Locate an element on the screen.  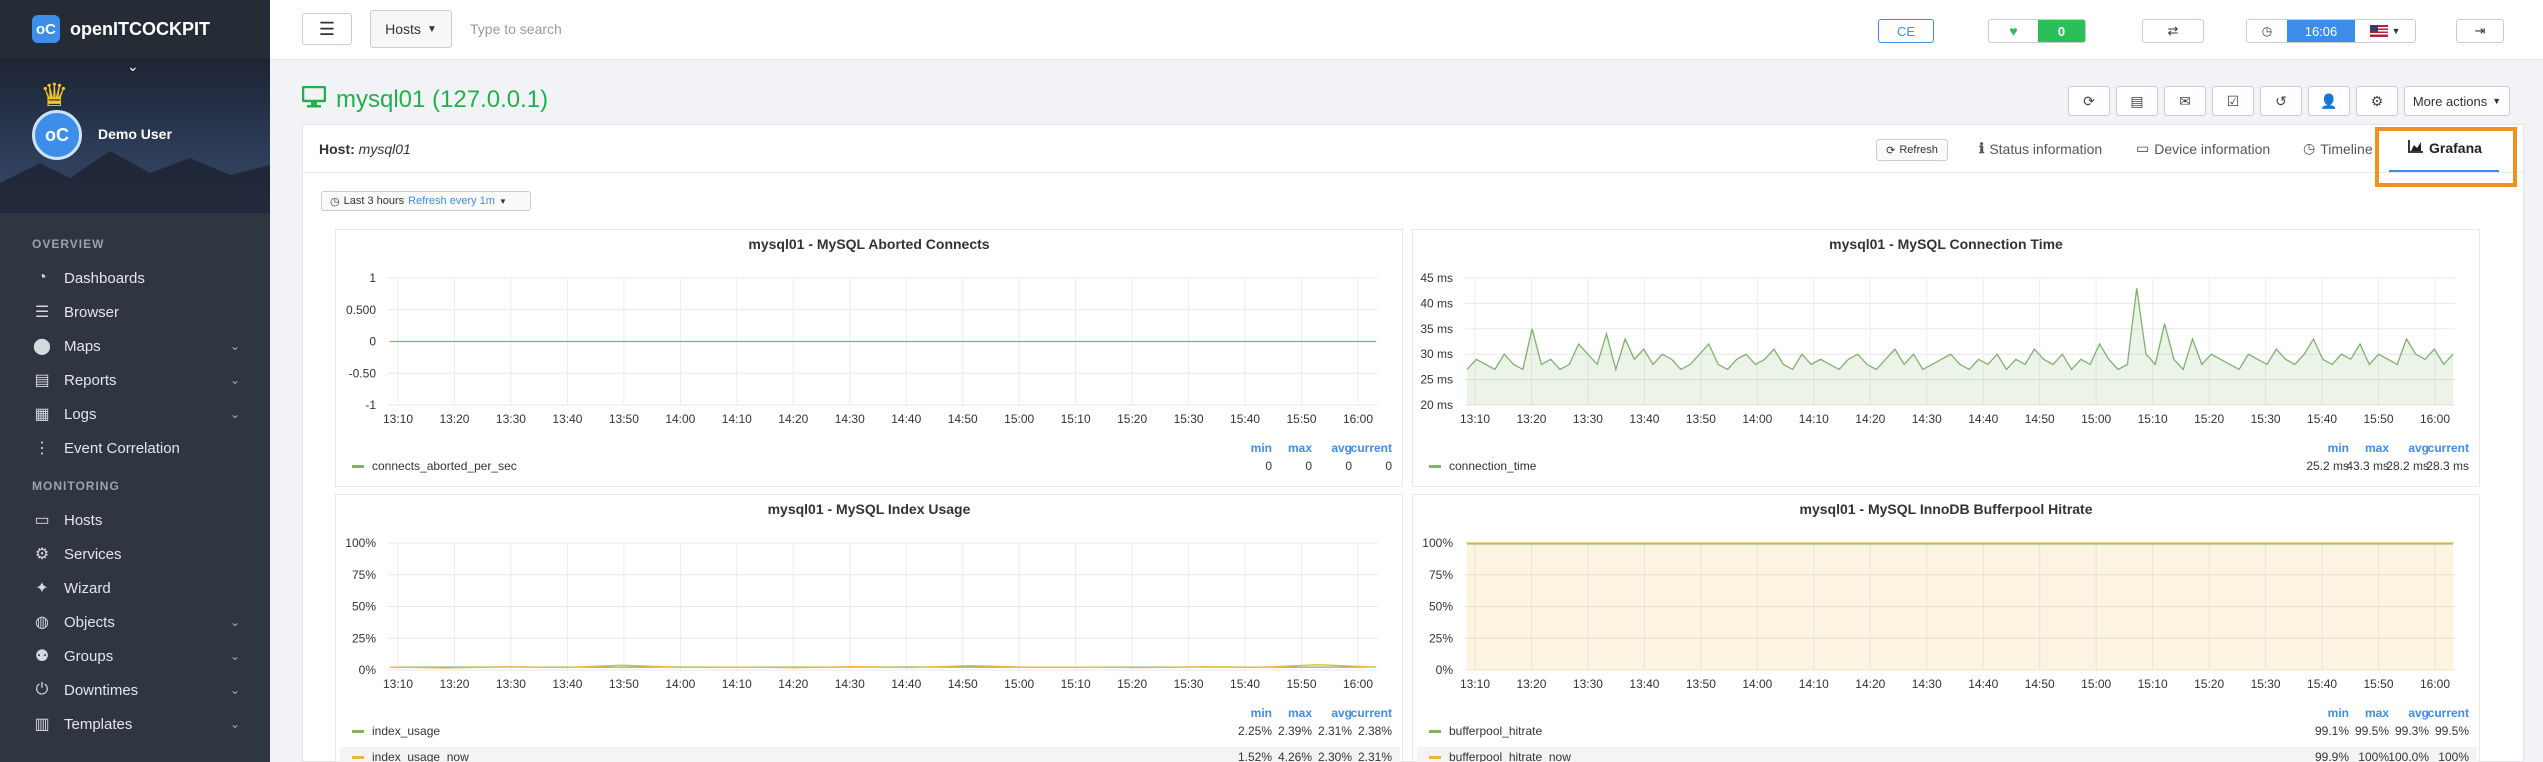
legend-value-current: 99.5% is located at coordinates (2451, 731).